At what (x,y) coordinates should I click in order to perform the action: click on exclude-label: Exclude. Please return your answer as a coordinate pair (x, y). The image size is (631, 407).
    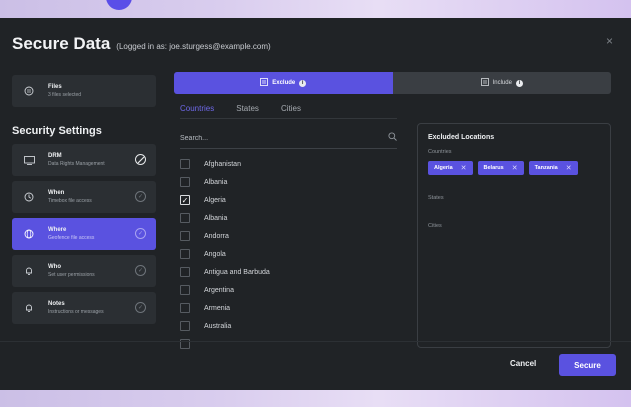
    Looking at the image, I should click on (284, 83).